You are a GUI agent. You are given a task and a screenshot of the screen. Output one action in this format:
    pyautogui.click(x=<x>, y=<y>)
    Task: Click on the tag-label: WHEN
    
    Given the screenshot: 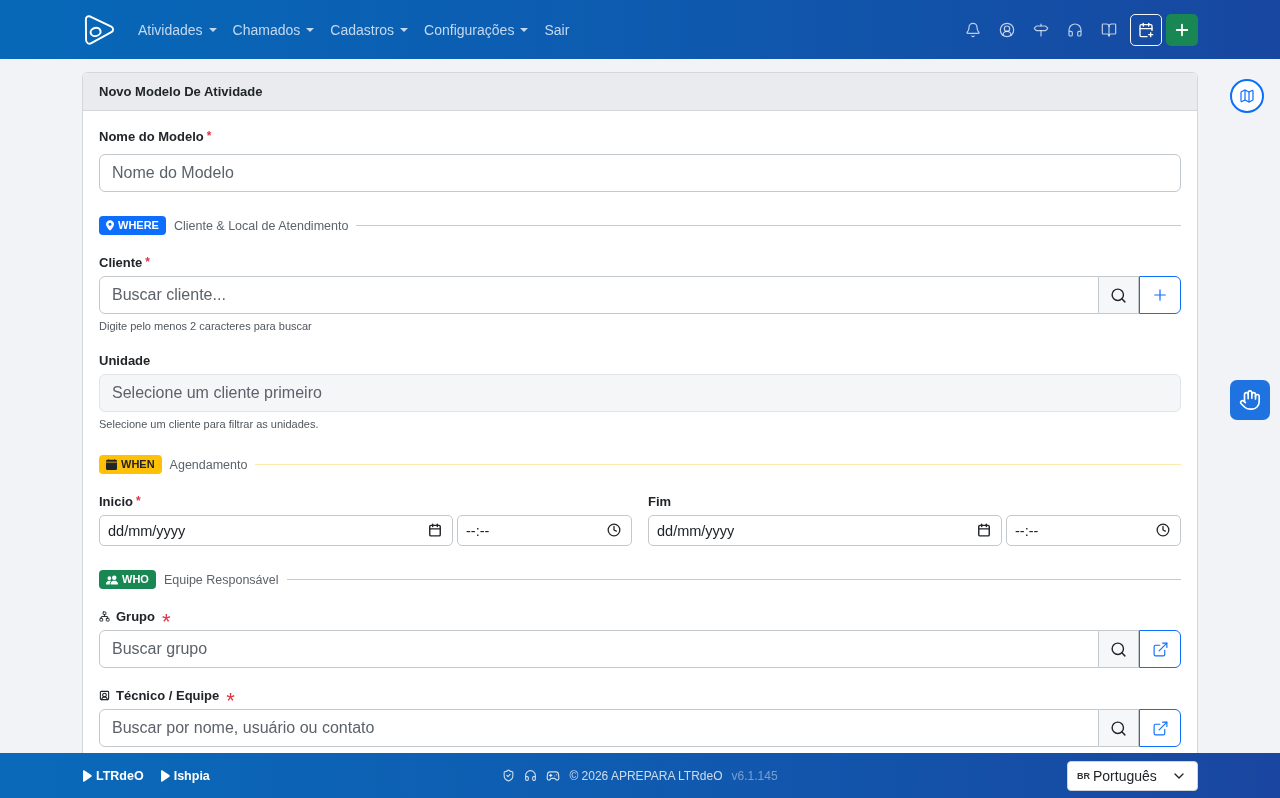 What is the action you would take?
    pyautogui.click(x=138, y=464)
    